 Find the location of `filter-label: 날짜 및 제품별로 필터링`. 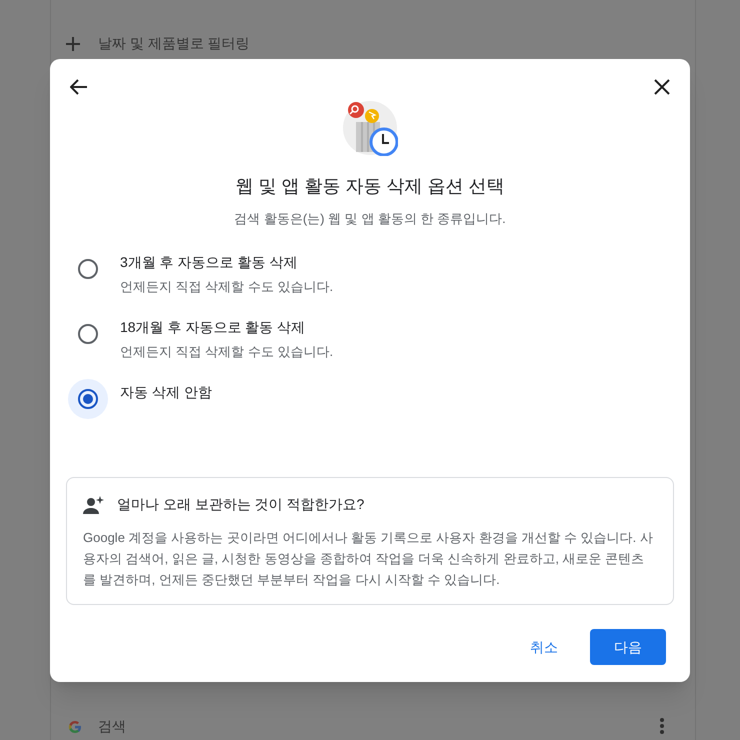

filter-label: 날짜 및 제품별로 필터링 is located at coordinates (174, 43).